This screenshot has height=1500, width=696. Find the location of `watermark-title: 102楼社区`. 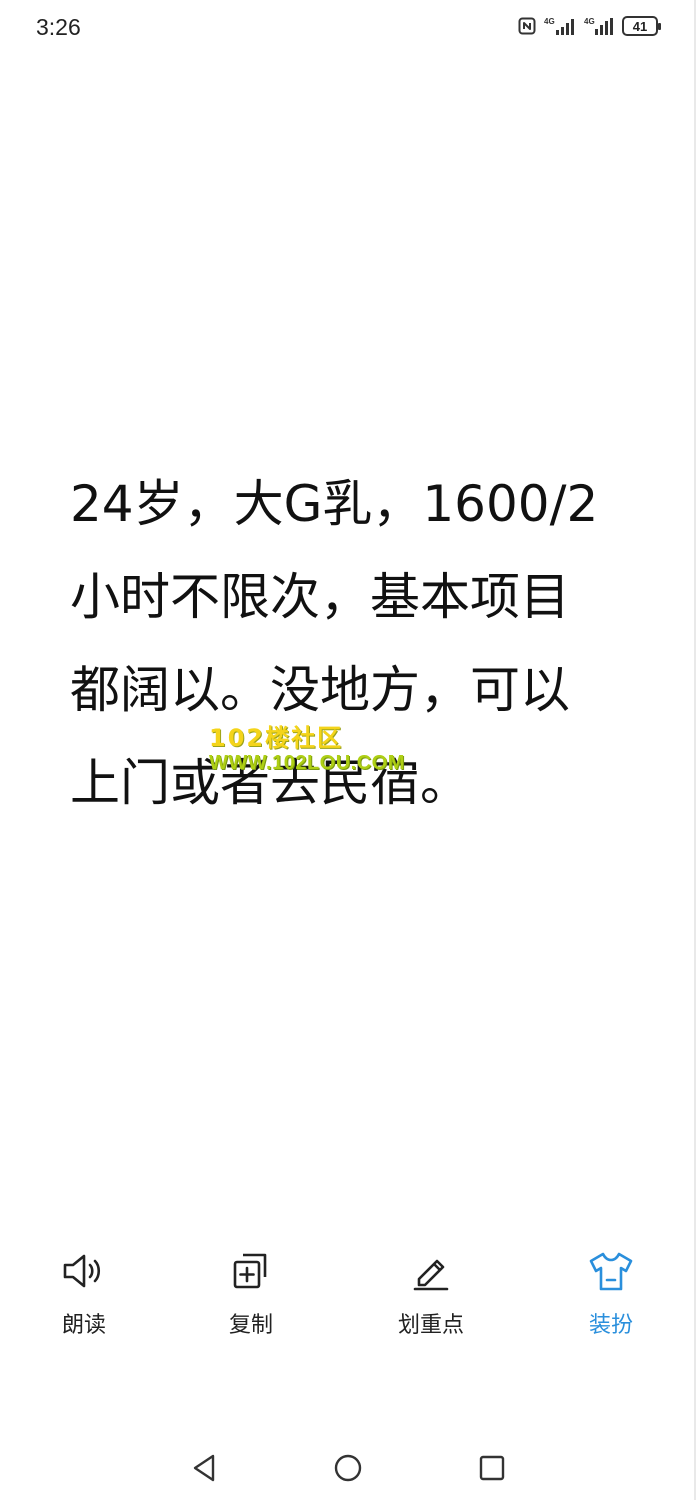

watermark-title: 102楼社区 is located at coordinates (276, 738).